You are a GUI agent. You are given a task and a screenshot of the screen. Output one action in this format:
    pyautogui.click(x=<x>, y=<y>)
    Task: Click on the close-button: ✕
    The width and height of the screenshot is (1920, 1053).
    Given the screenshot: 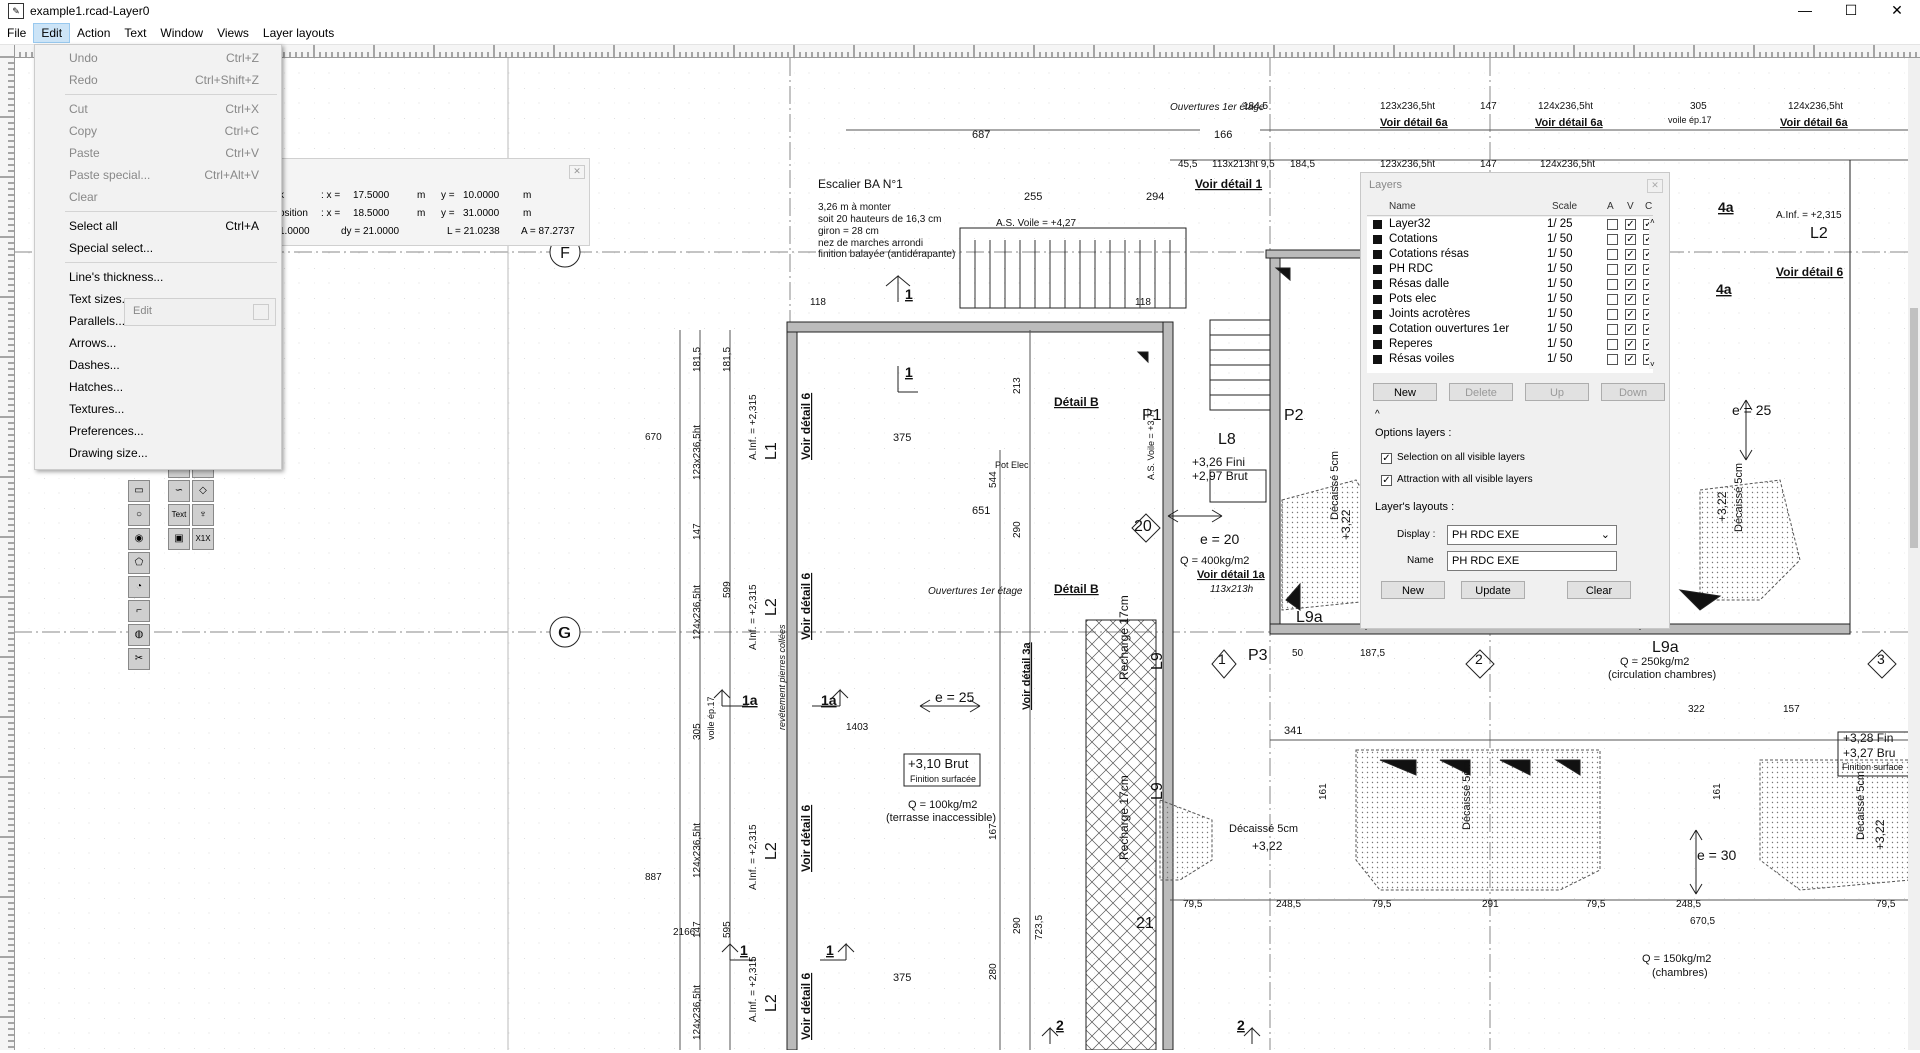 What is the action you would take?
    pyautogui.click(x=1897, y=11)
    